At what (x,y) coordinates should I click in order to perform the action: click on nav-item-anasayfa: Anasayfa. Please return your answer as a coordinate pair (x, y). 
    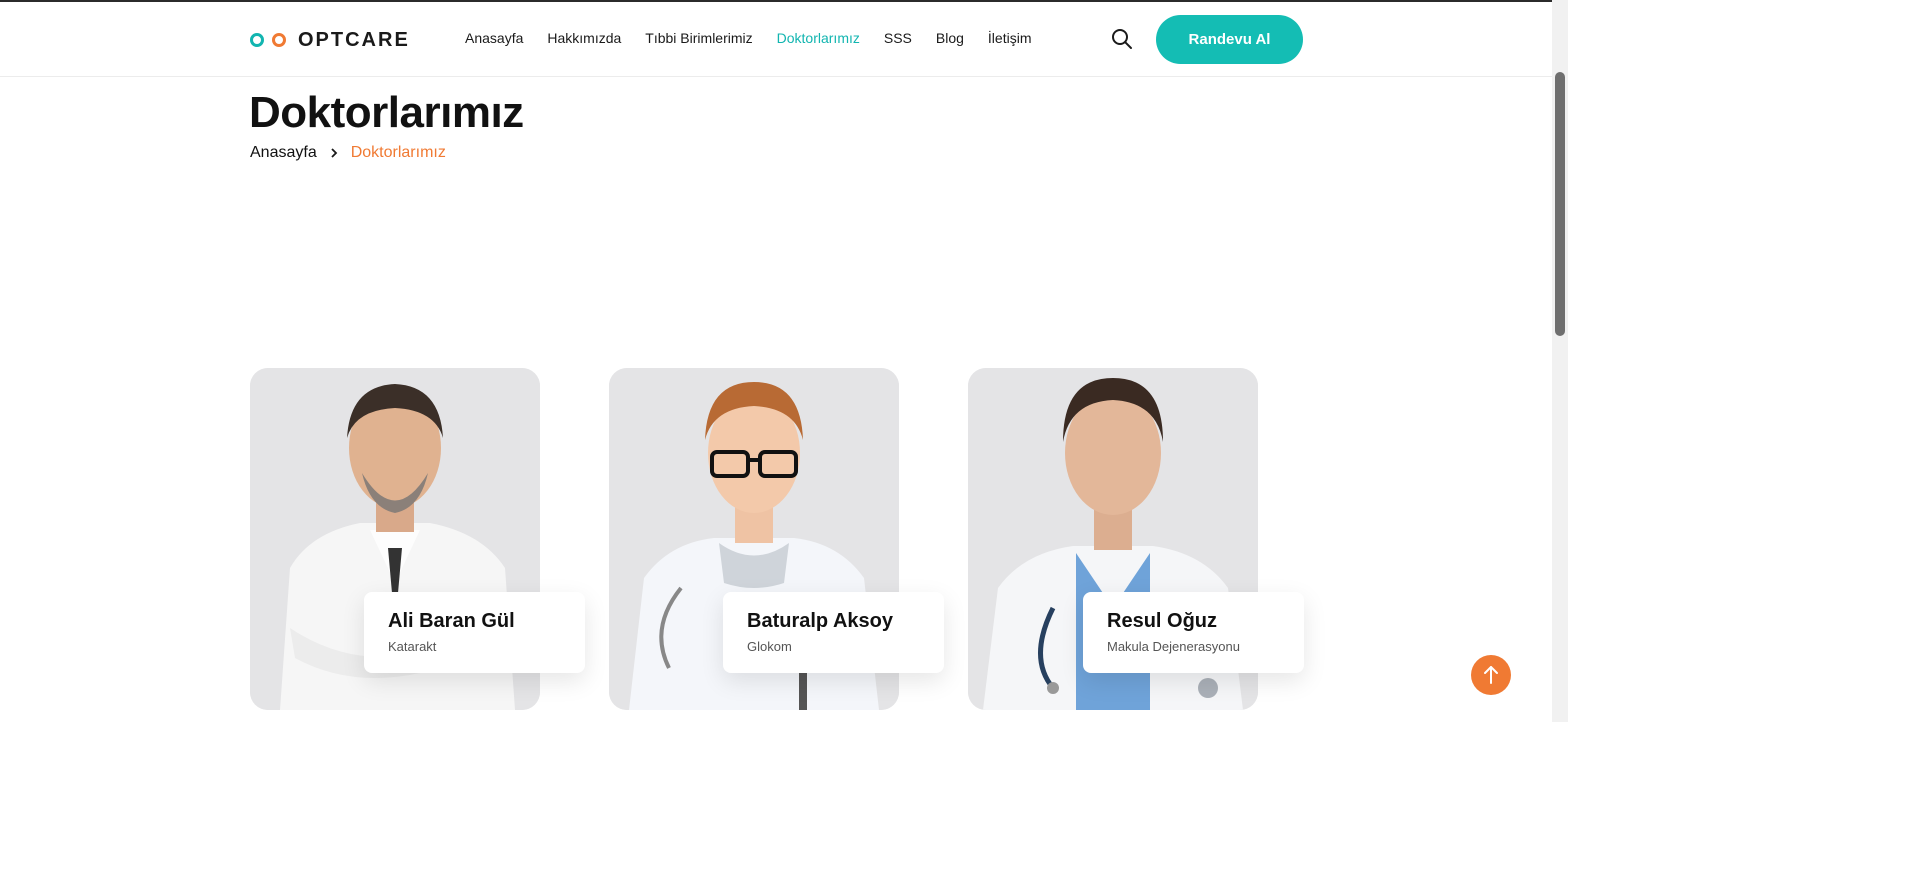
    Looking at the image, I should click on (494, 38).